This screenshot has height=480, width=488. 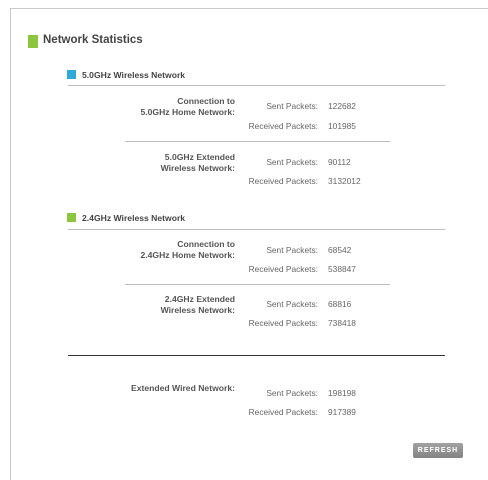 What do you see at coordinates (187, 106) in the screenshot?
I see `label-5ghz-home-network: Connection to 5.0GHz Home Network:` at bounding box center [187, 106].